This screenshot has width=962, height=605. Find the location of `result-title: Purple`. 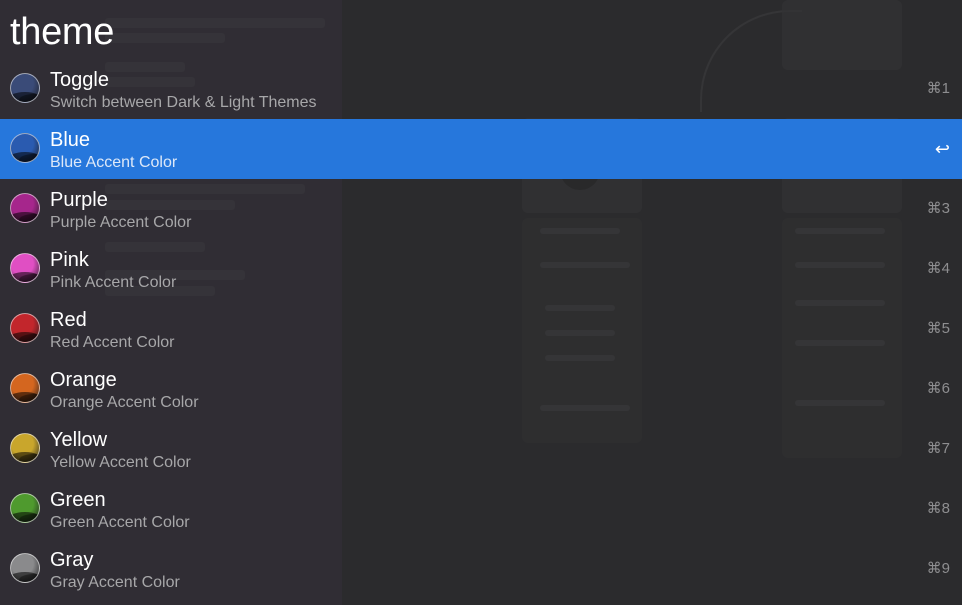

result-title: Purple is located at coordinates (79, 200).